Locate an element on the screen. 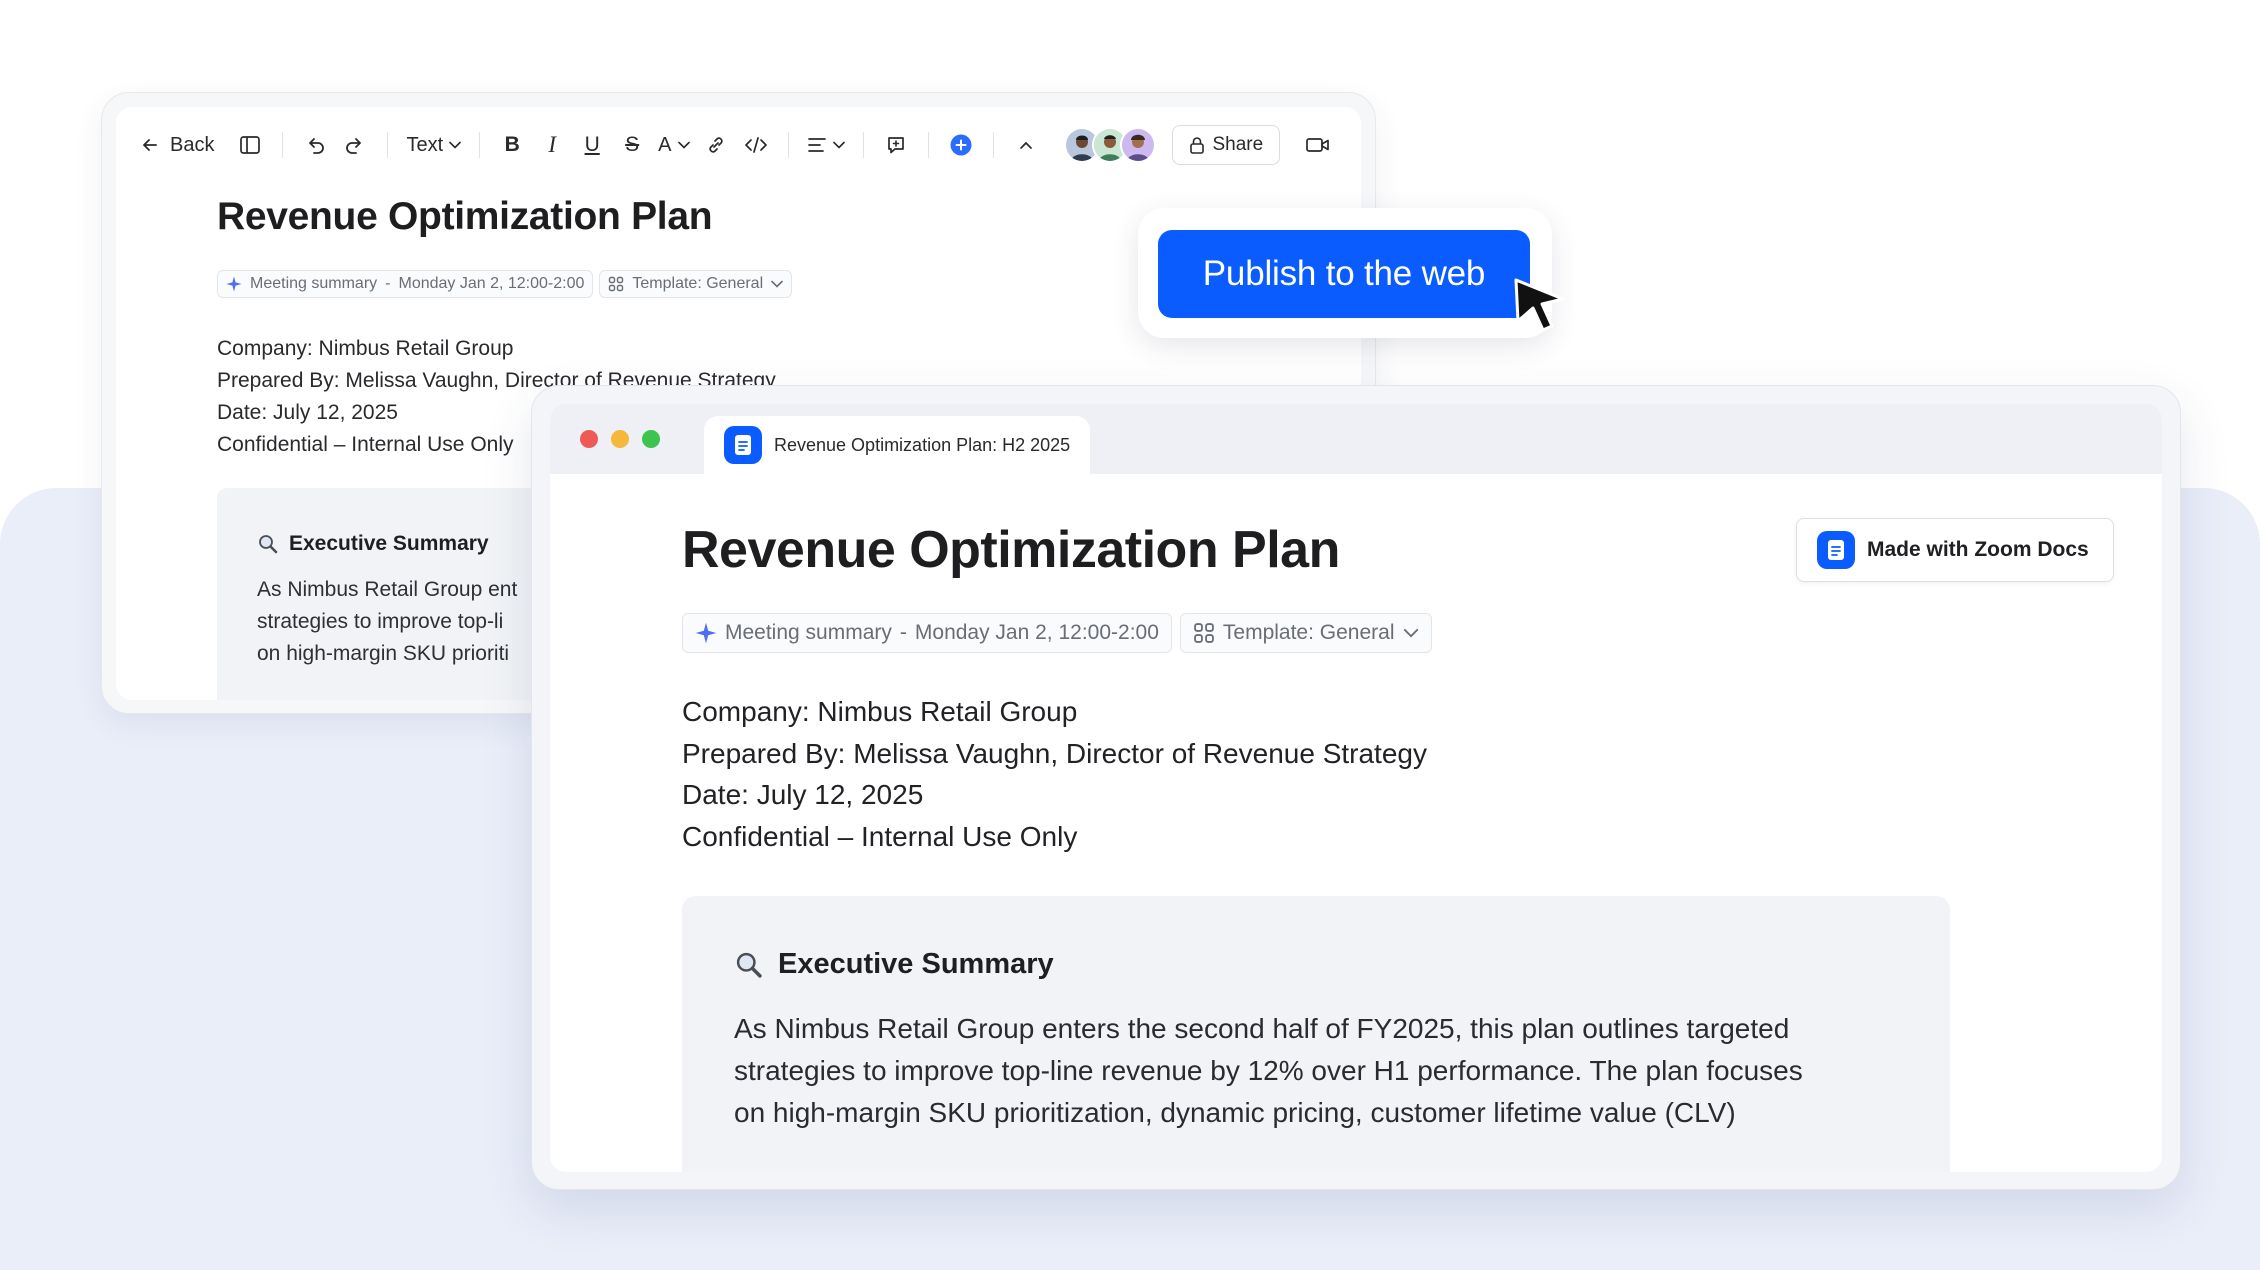  made-with-zoom-docs-badge: Made with Zoom Docs is located at coordinates (1955, 550).